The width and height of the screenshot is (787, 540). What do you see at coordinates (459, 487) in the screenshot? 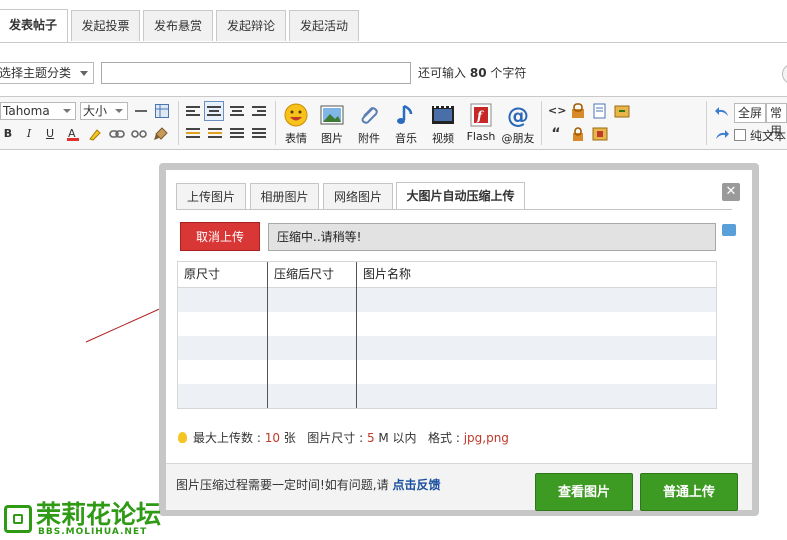
I see `dialog-footer: 图片压缩过程需要一定时间!如有问题,请 点击反馈 查看图片 普通上传` at bounding box center [459, 487].